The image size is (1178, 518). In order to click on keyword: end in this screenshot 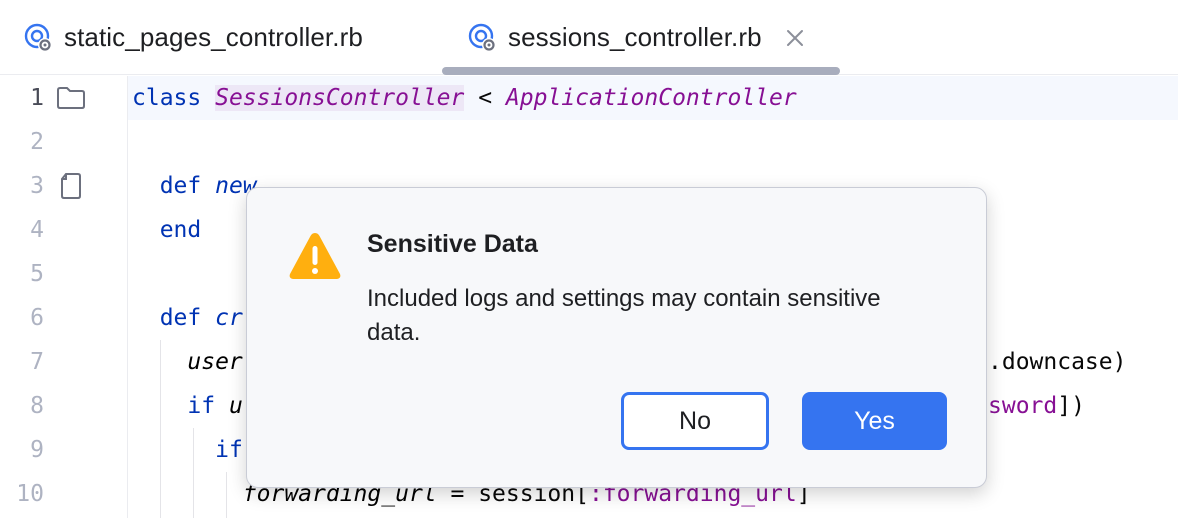, I will do `click(180, 230)`.